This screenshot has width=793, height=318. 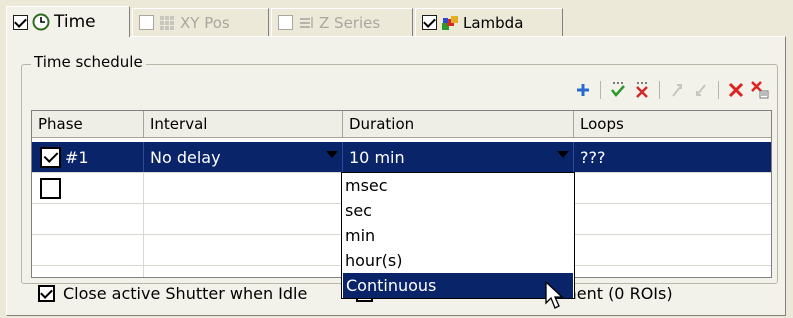 What do you see at coordinates (185, 293) in the screenshot?
I see `close-shutter-label: Close active Shutter when Idle` at bounding box center [185, 293].